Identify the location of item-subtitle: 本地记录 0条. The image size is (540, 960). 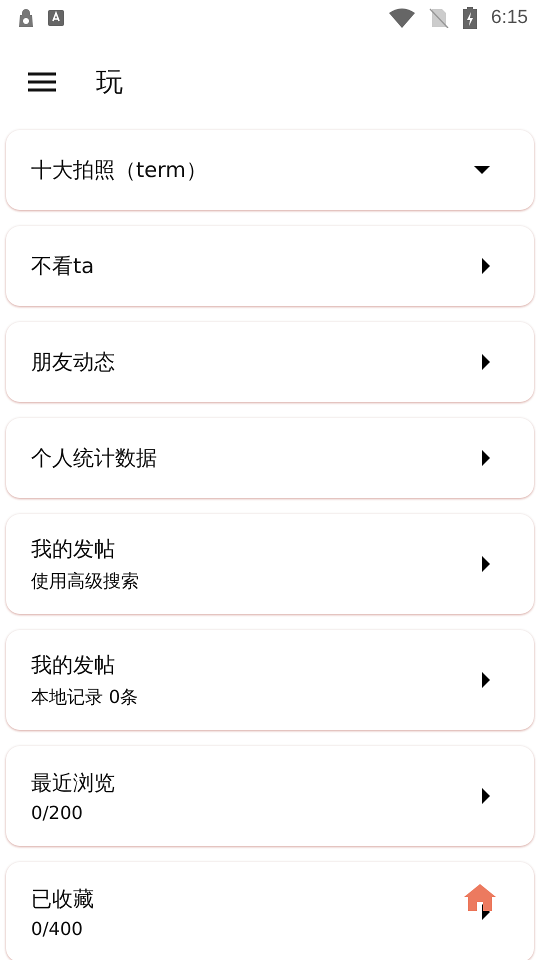
(84, 697).